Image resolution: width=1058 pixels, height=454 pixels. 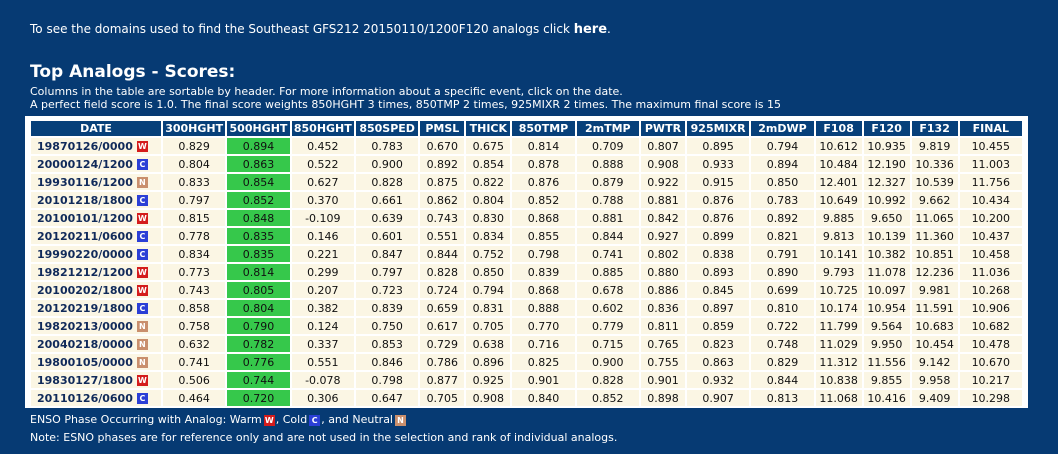 What do you see at coordinates (543, 308) in the screenshot?
I see `score-cell-850tmp: 0.888` at bounding box center [543, 308].